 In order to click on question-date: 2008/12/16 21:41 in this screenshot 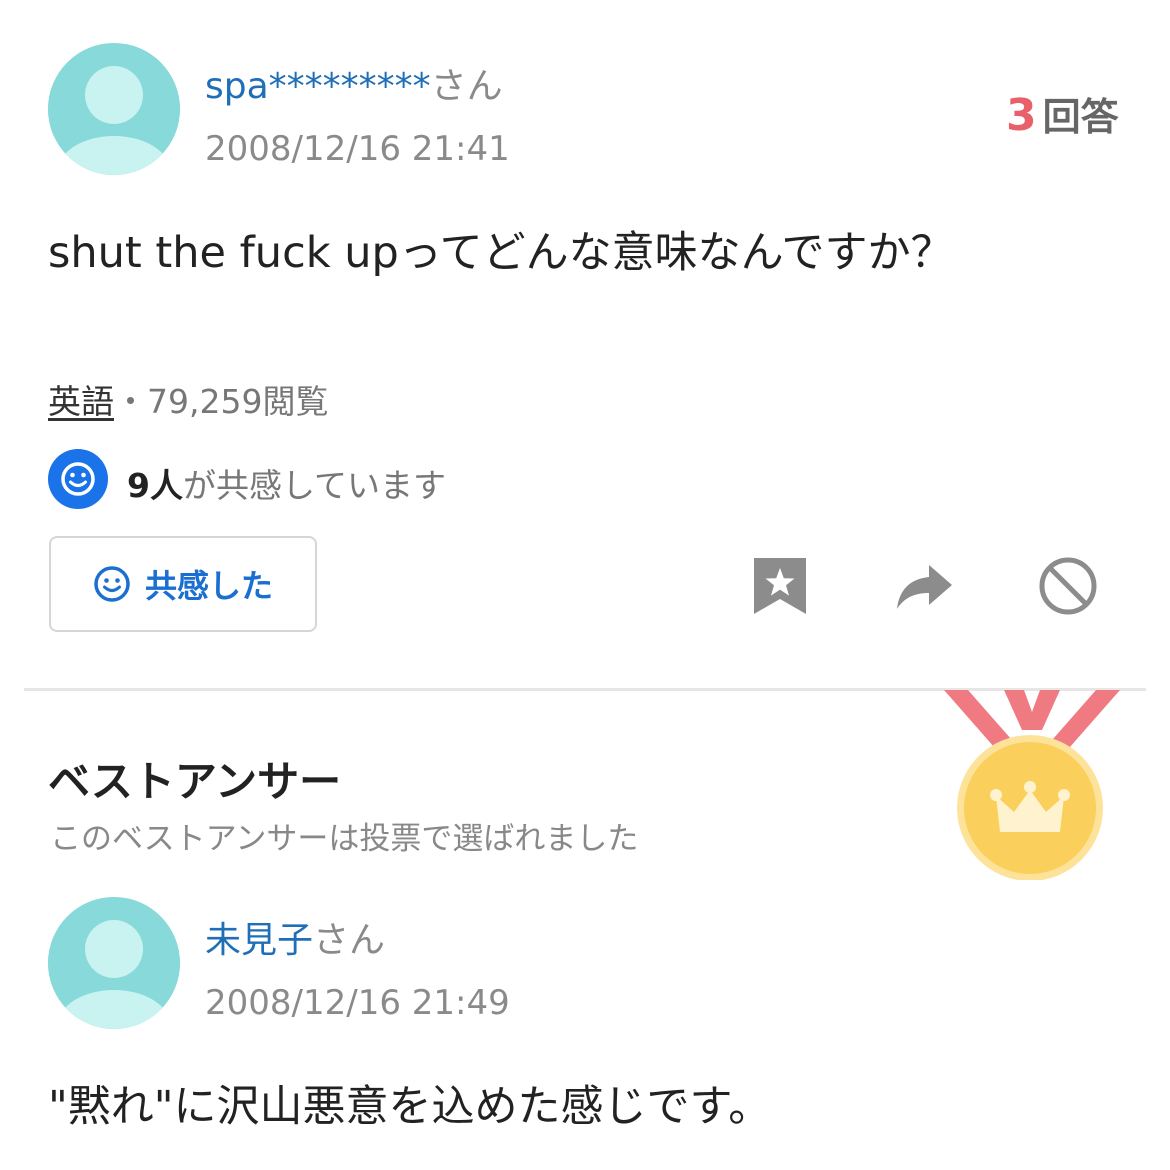, I will do `click(357, 149)`.